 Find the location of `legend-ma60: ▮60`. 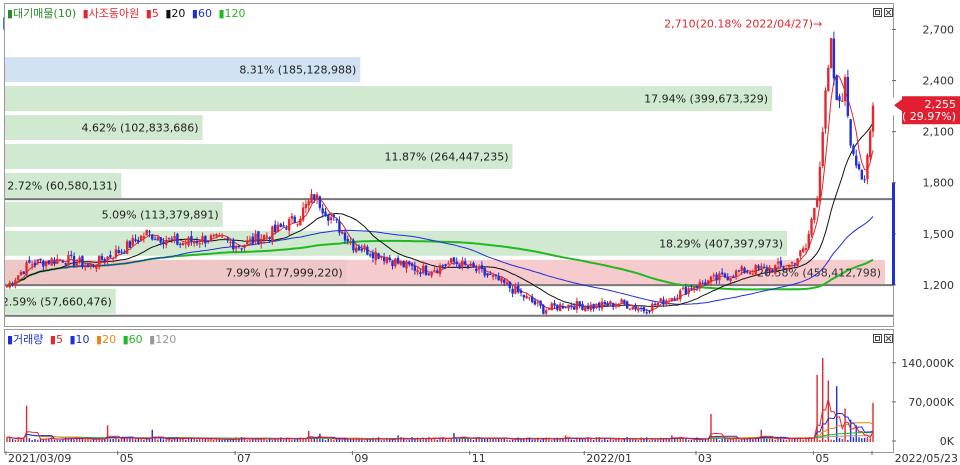

legend-ma60: ▮60 is located at coordinates (202, 13).